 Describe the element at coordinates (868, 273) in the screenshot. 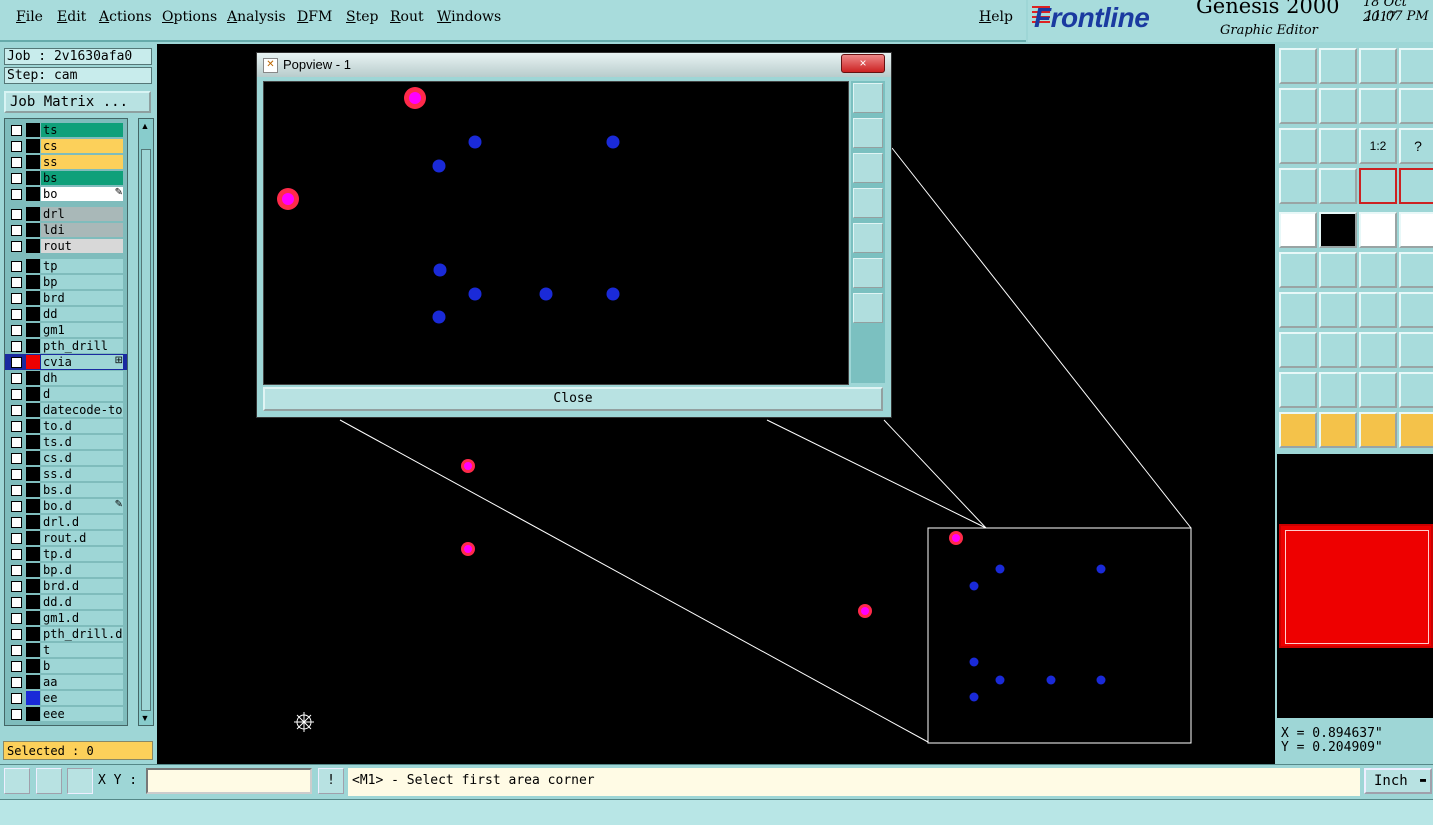

I see `zoom-home-icon` at that location.